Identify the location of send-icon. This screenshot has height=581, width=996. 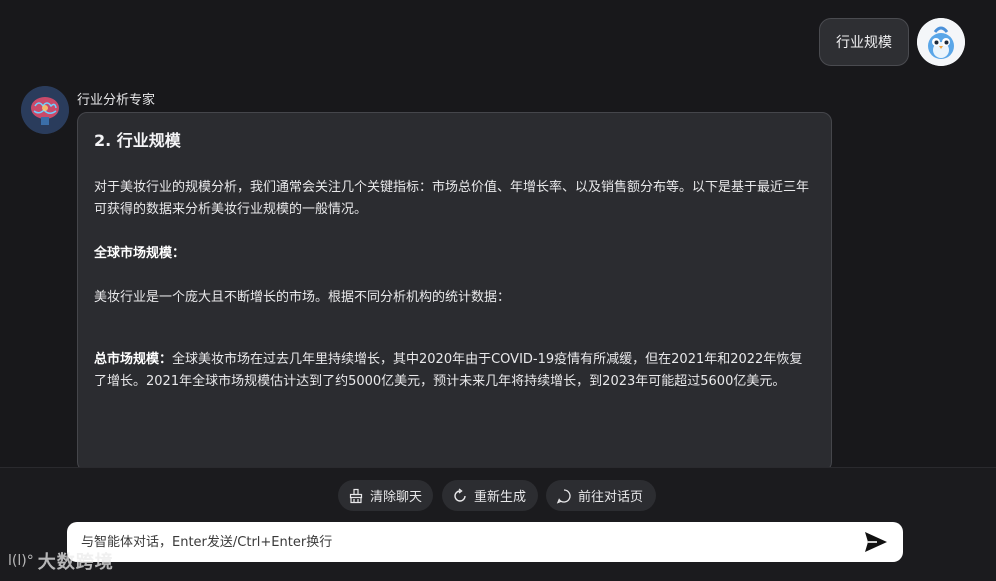
(876, 542).